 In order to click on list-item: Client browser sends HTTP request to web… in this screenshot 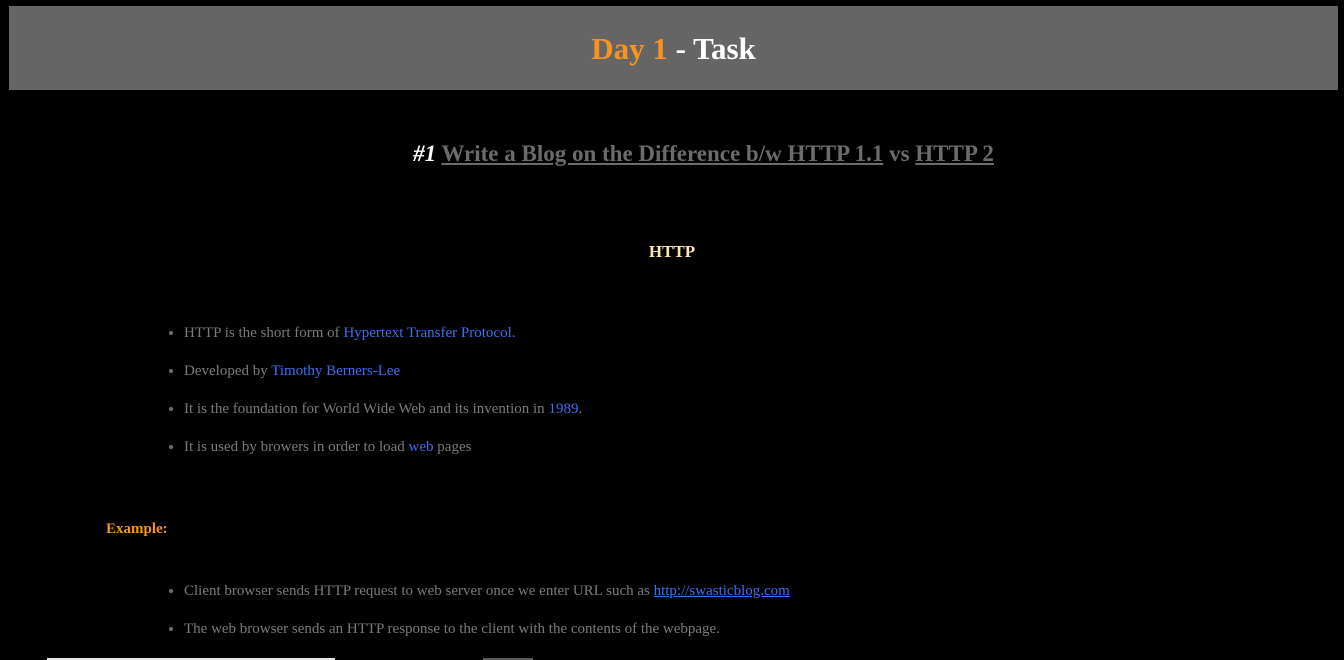, I will do `click(487, 599)`.